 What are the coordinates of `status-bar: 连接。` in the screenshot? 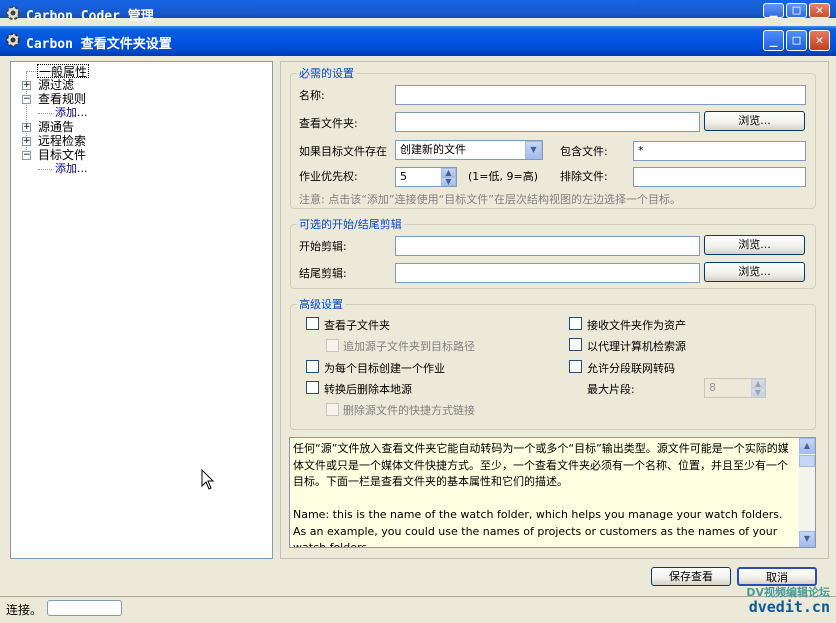 It's located at (418, 609).